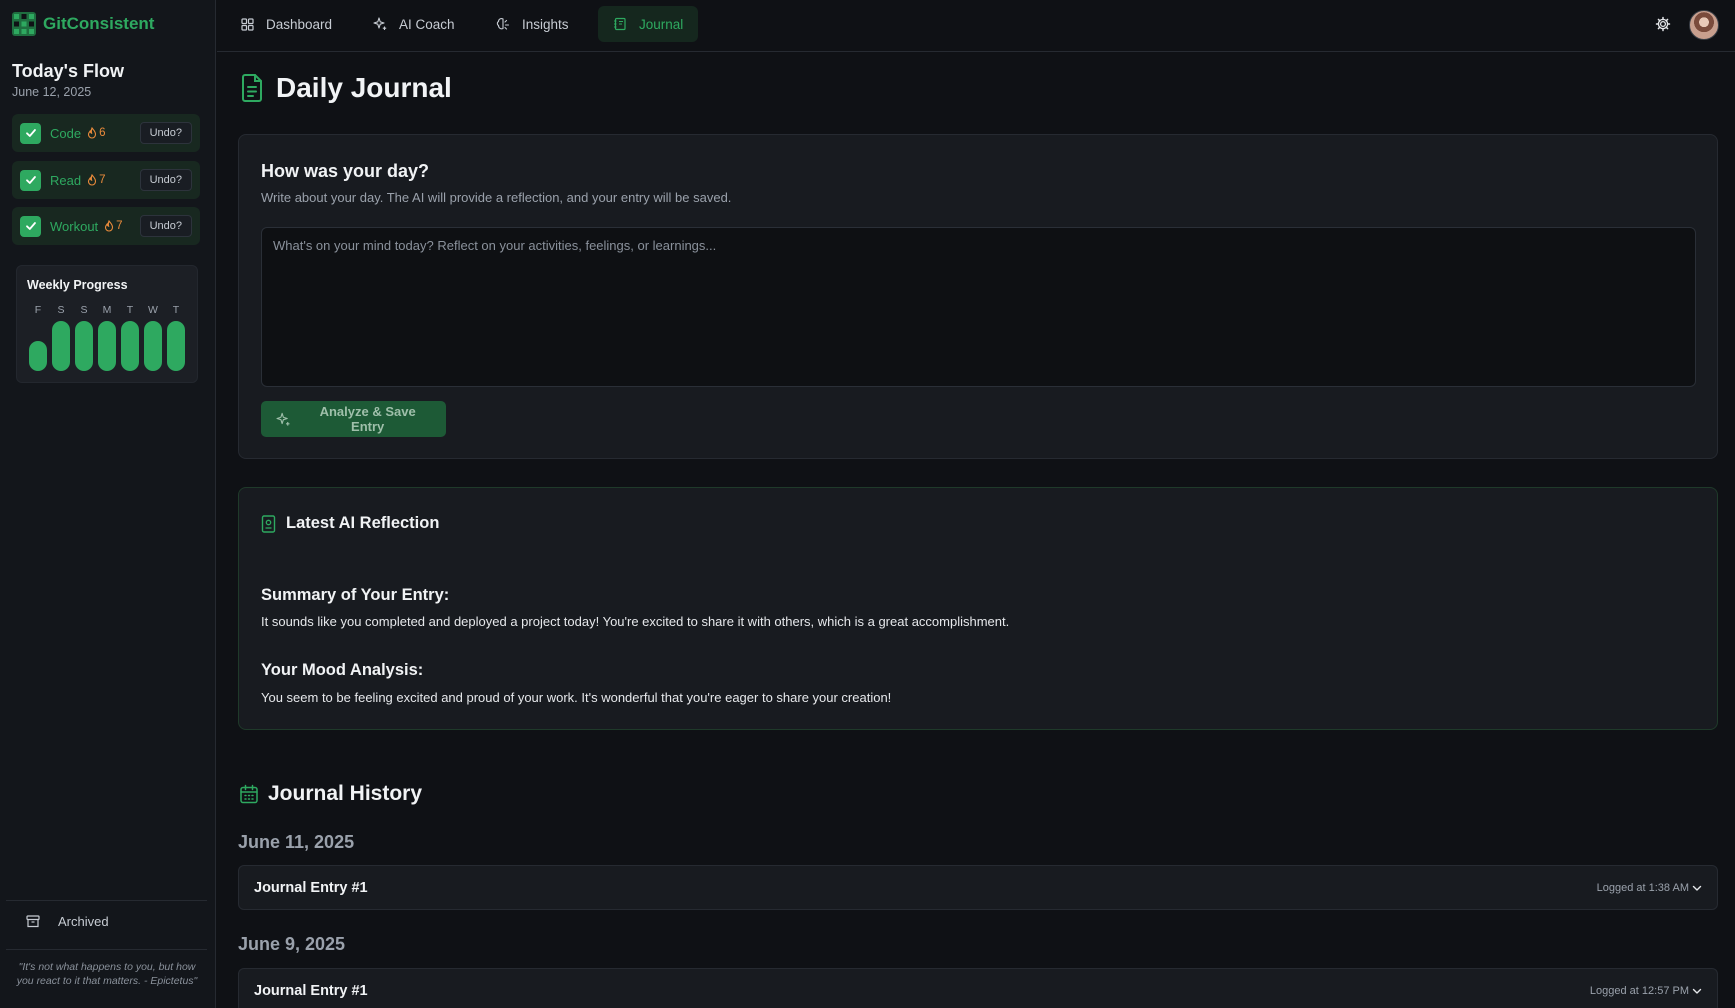  Describe the element at coordinates (68, 71) in the screenshot. I see `todays-flow-title: Today's Flow` at that location.